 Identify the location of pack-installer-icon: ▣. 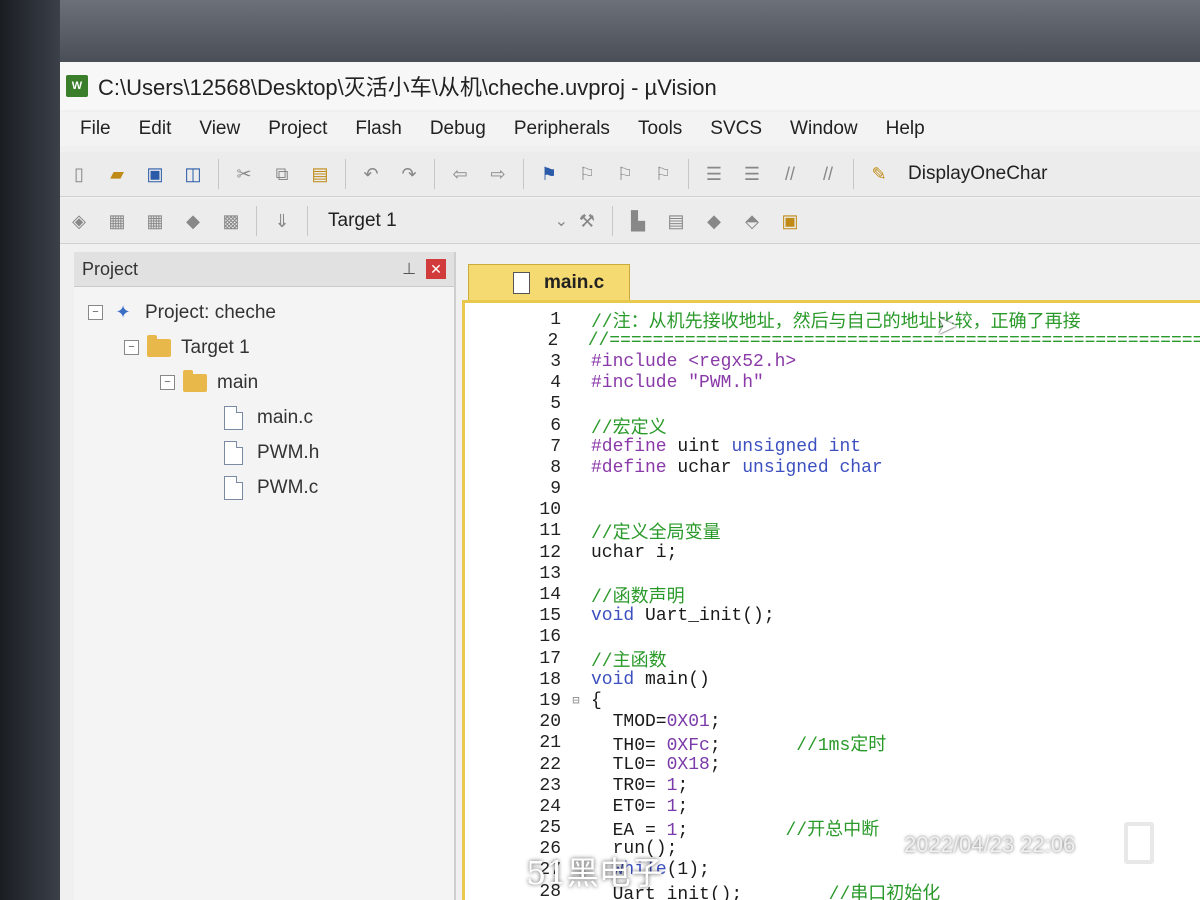
(790, 221).